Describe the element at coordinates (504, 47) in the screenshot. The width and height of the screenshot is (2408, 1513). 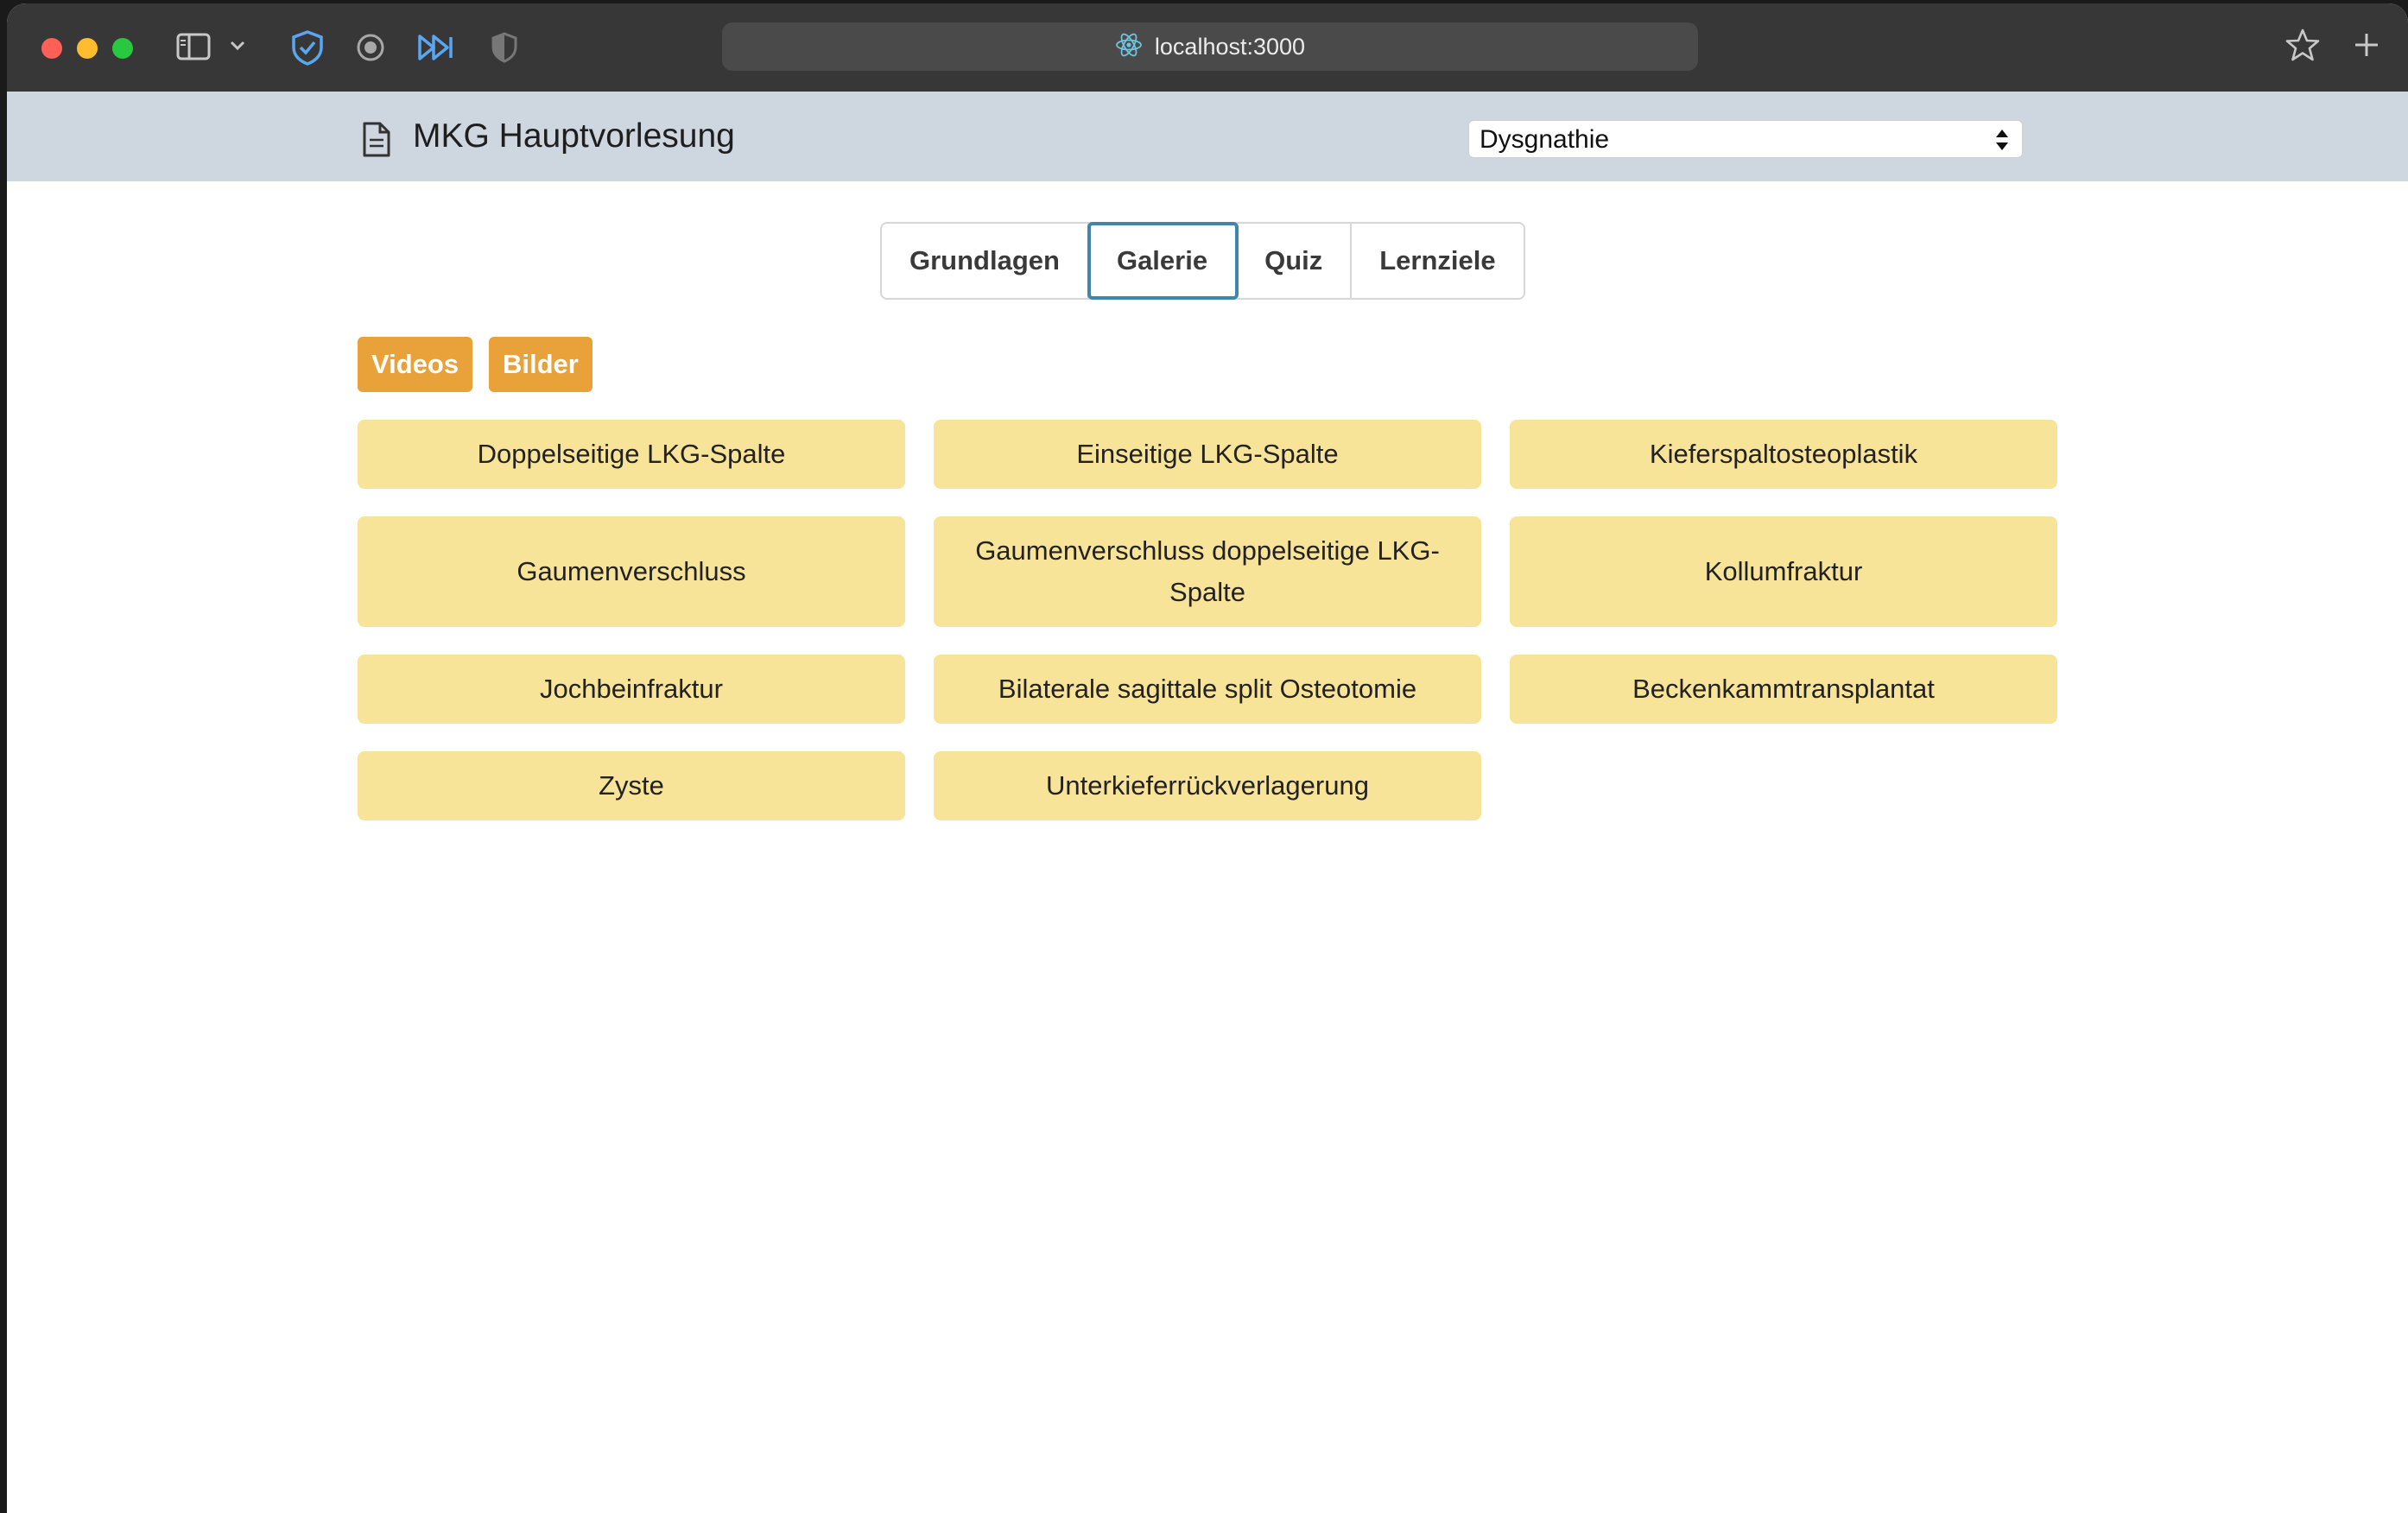
I see `privacy-shield-icon` at that location.